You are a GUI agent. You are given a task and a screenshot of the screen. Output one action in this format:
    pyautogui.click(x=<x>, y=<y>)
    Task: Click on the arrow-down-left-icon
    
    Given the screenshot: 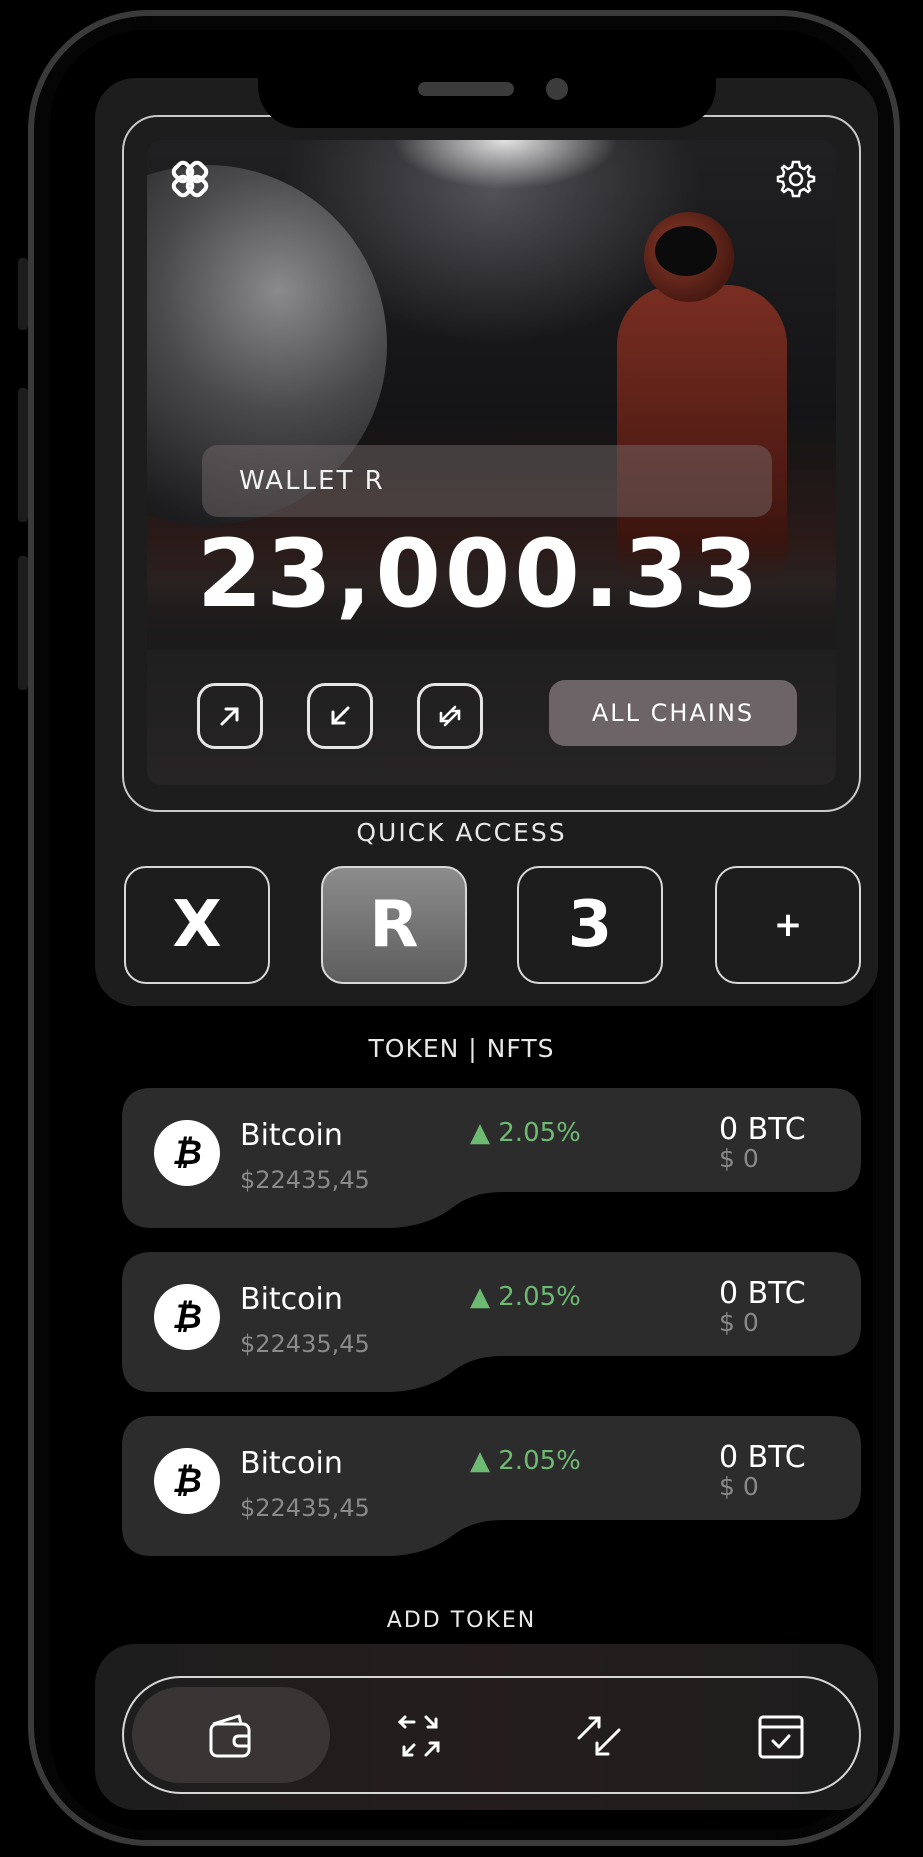 What is the action you would take?
    pyautogui.click(x=340, y=715)
    